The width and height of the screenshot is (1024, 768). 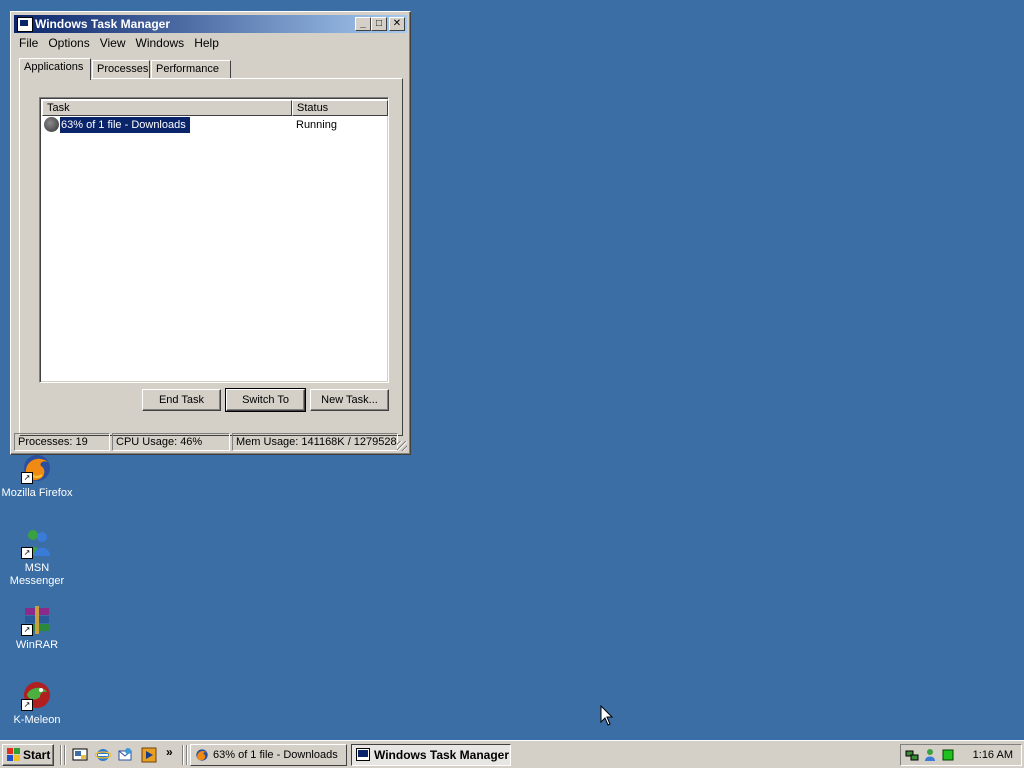 I want to click on menu-view: View, so click(x=113, y=43).